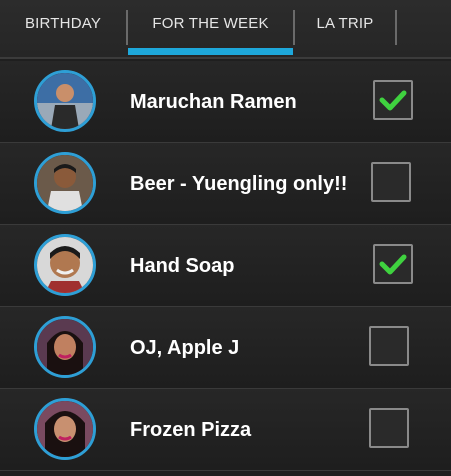 The width and height of the screenshot is (451, 476). Describe the element at coordinates (210, 23) in the screenshot. I see `tab-label: FOR THE WEEK` at that location.